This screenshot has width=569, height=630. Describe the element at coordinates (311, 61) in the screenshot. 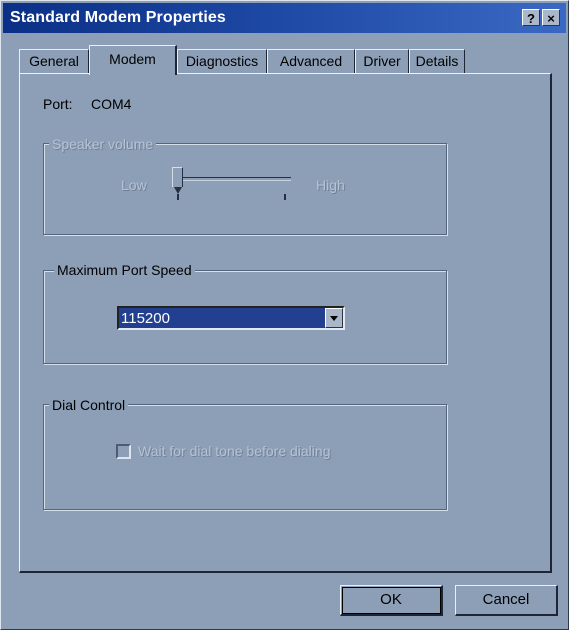

I see `tab-advanced: Advanced` at that location.